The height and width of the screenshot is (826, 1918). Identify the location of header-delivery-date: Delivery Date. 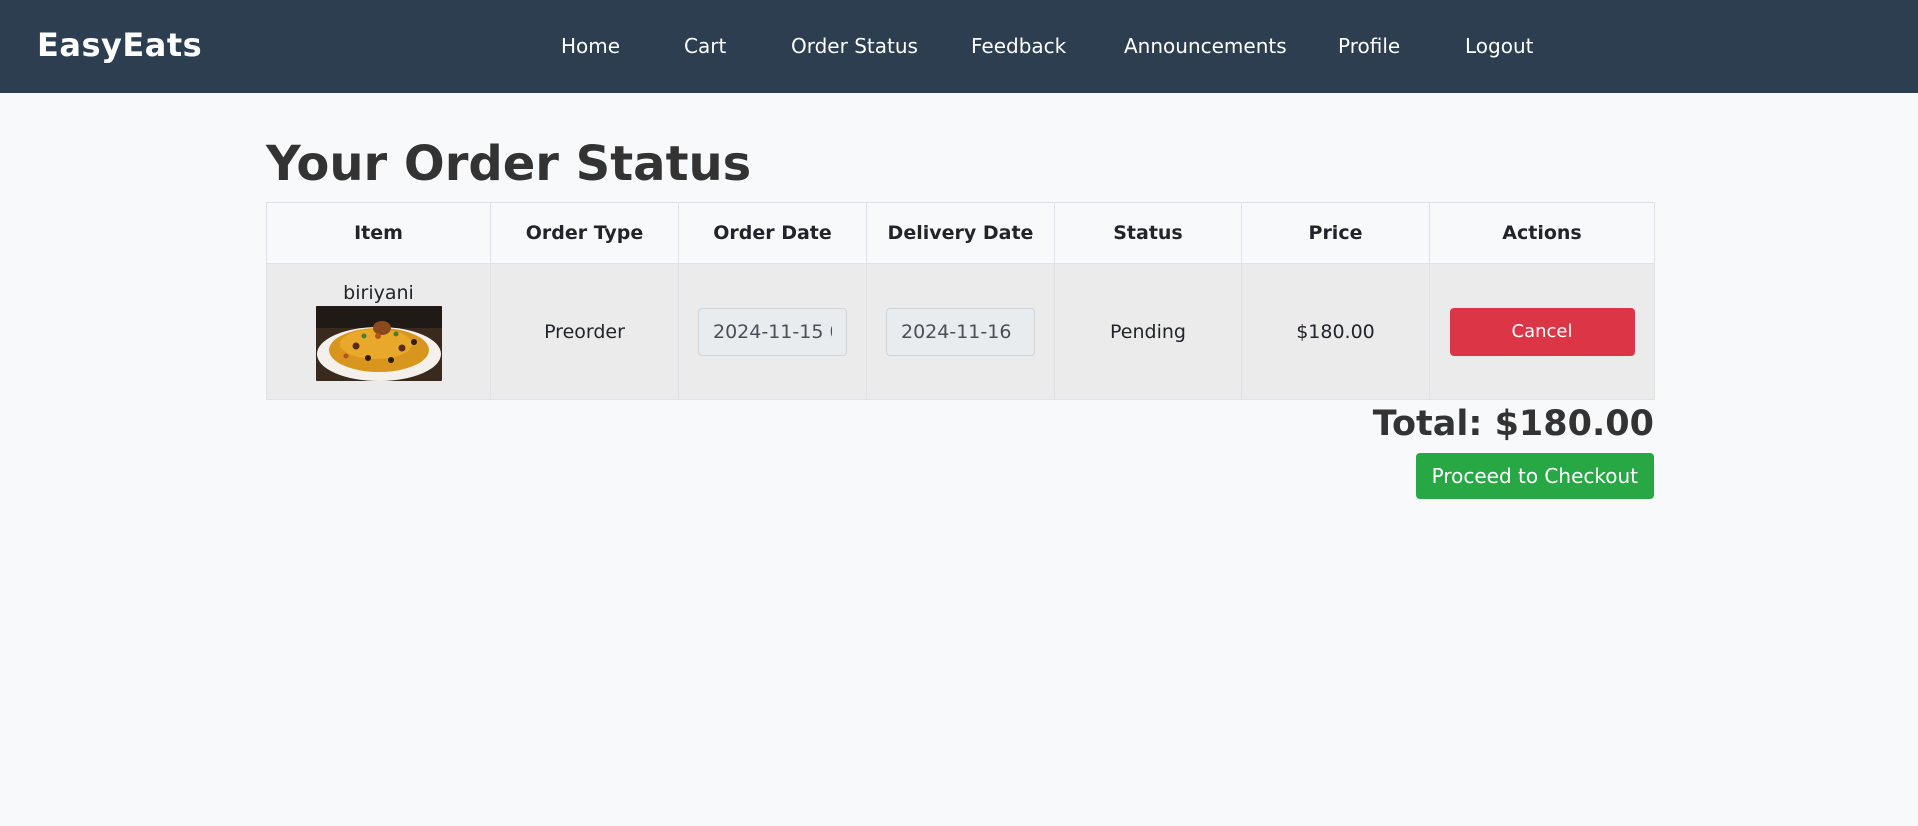
(960, 233).